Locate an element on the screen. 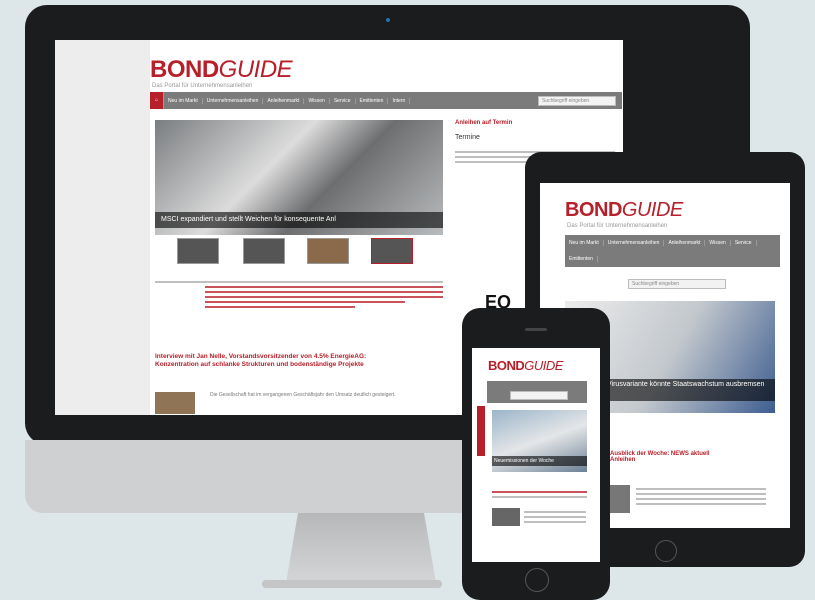  speaker is located at coordinates (536, 329).